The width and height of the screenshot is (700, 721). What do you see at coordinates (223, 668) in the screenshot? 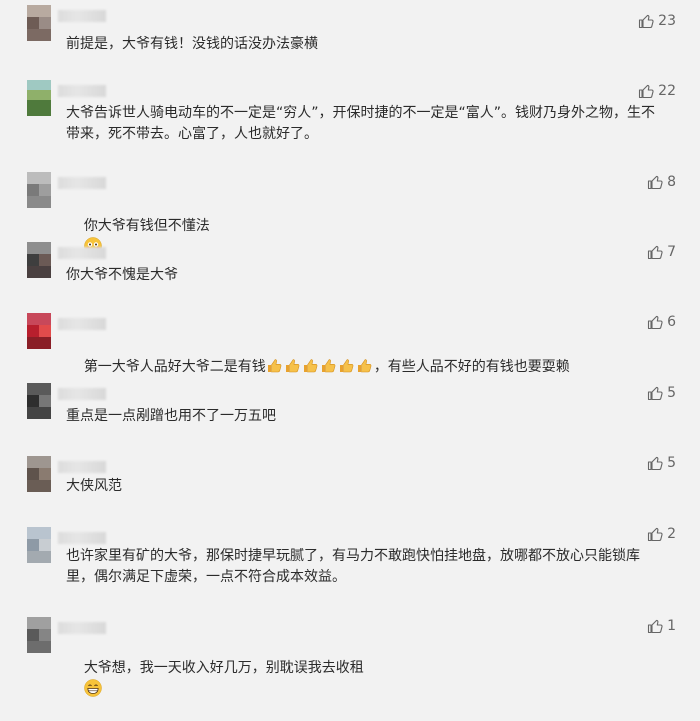
I see `comment-text-content: 大爷想，我一天收入好几万，别耽误我去收租` at bounding box center [223, 668].